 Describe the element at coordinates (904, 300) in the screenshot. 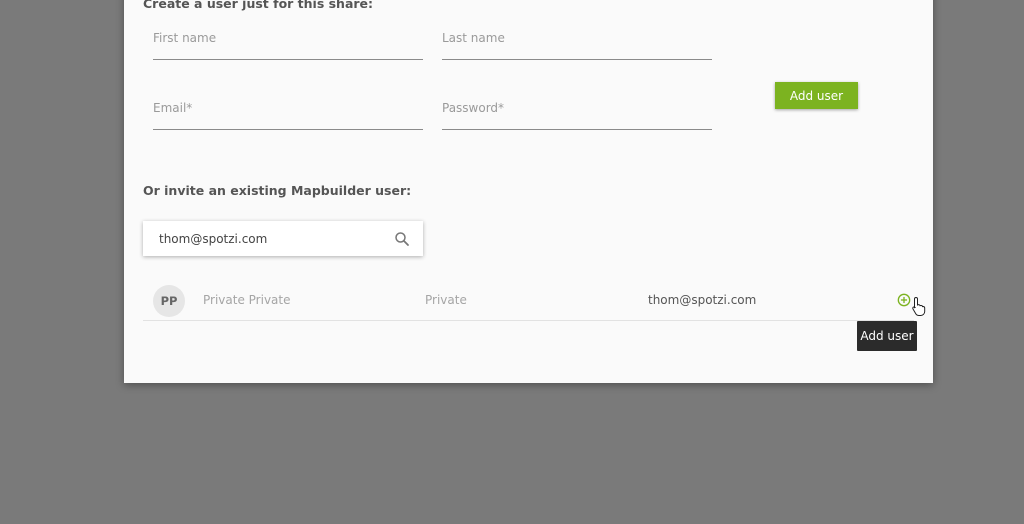

I see `add-circle-icon` at that location.